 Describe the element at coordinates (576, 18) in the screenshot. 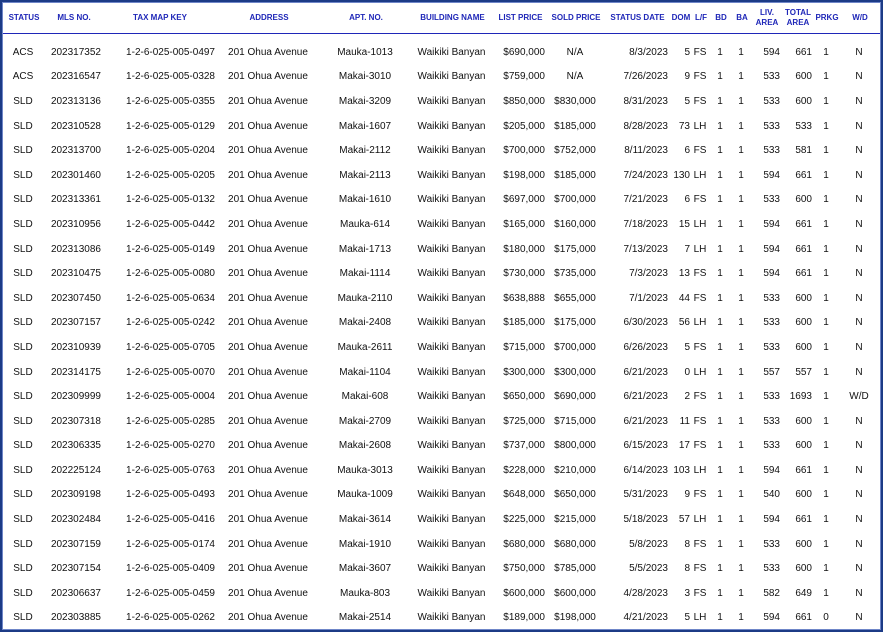

I see `column-header-sold-price: SOLD PRICE` at that location.